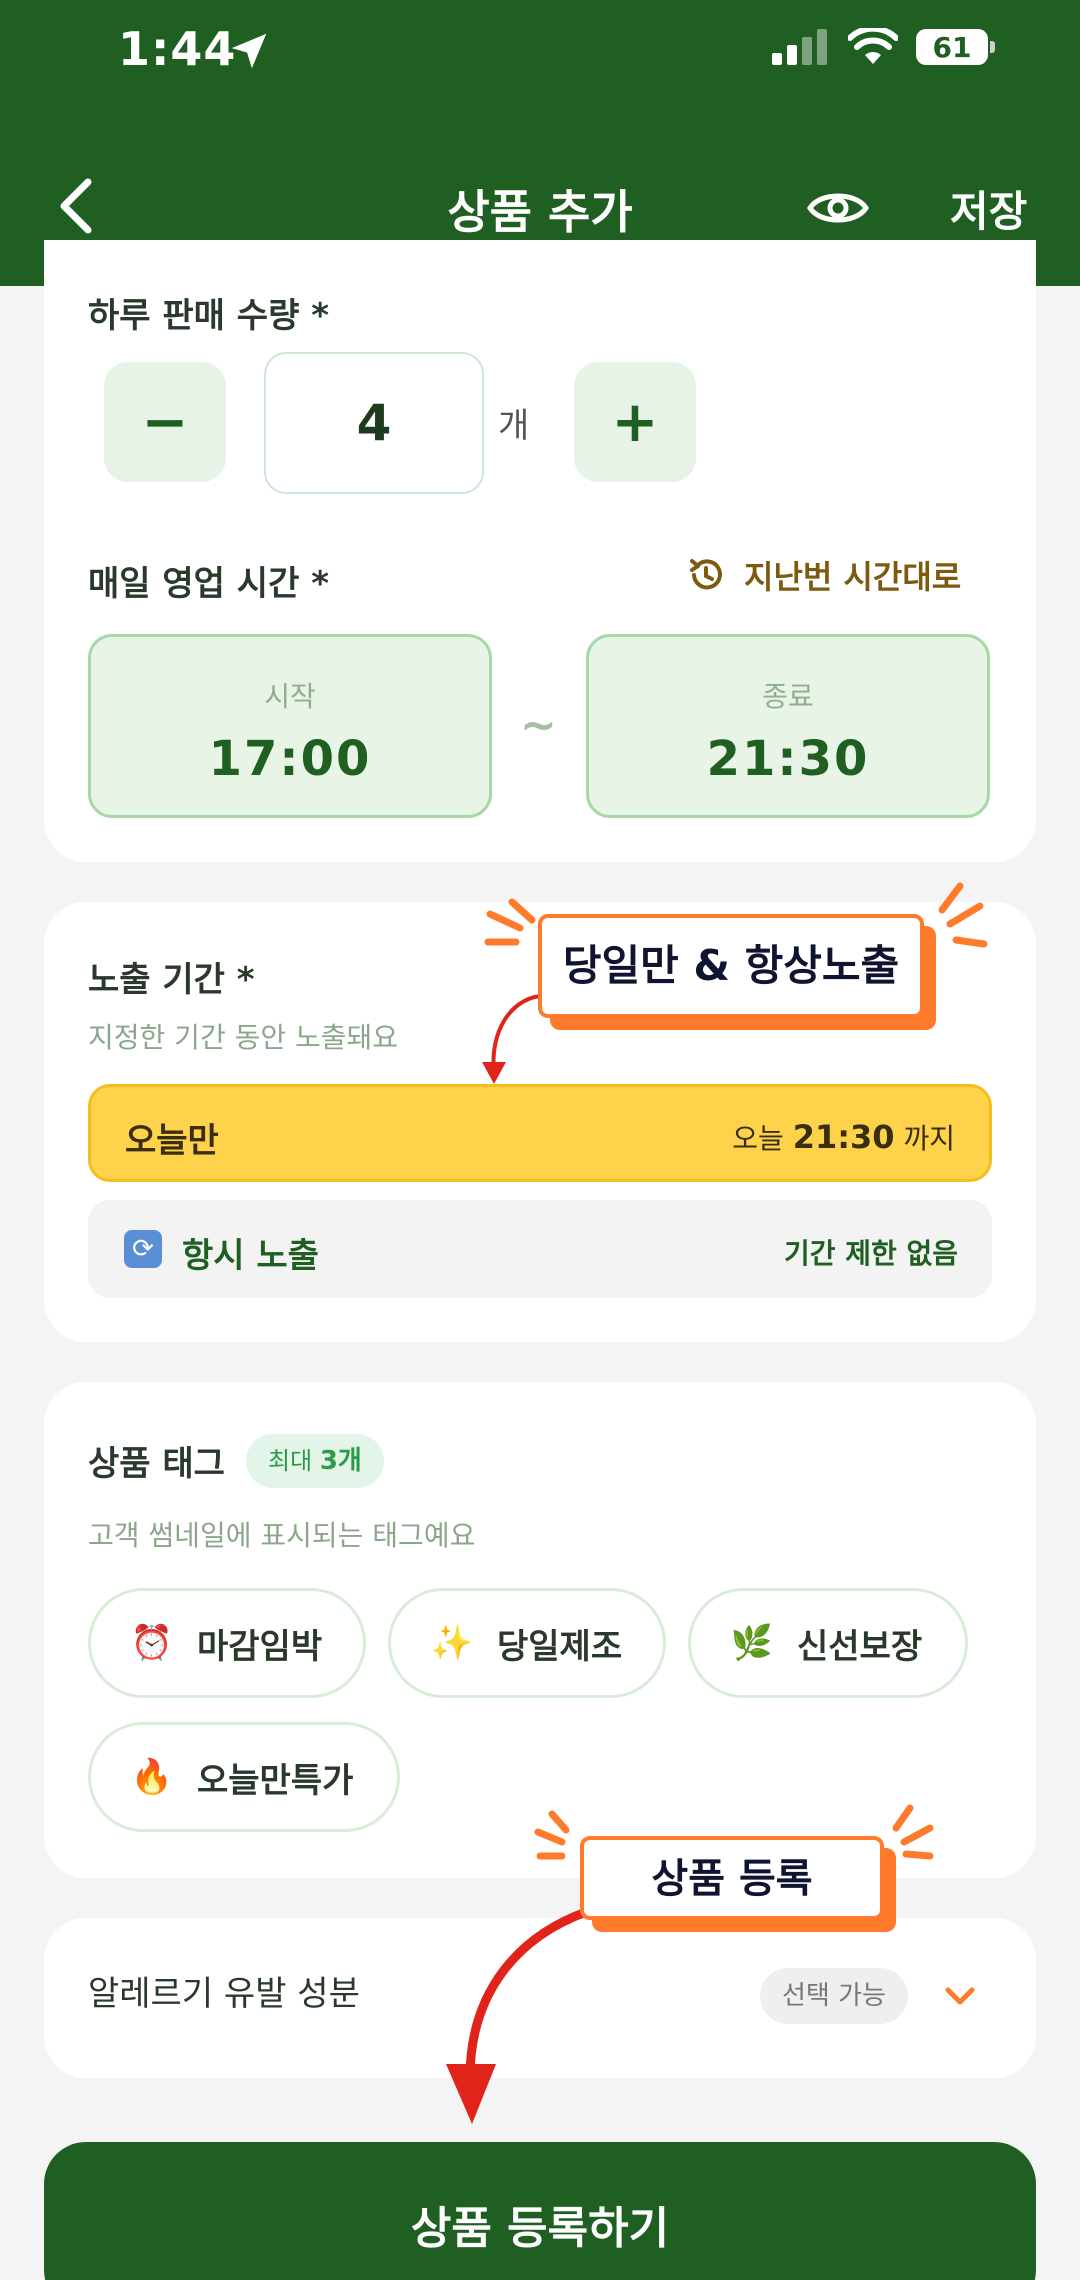  Describe the element at coordinates (290, 696) in the screenshot. I see `start-time-caption: 시작` at that location.